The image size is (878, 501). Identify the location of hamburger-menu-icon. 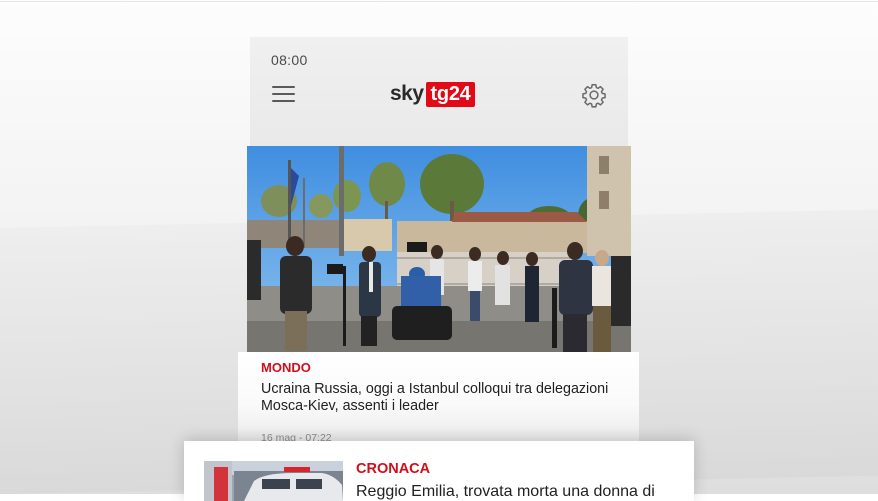
(284, 94).